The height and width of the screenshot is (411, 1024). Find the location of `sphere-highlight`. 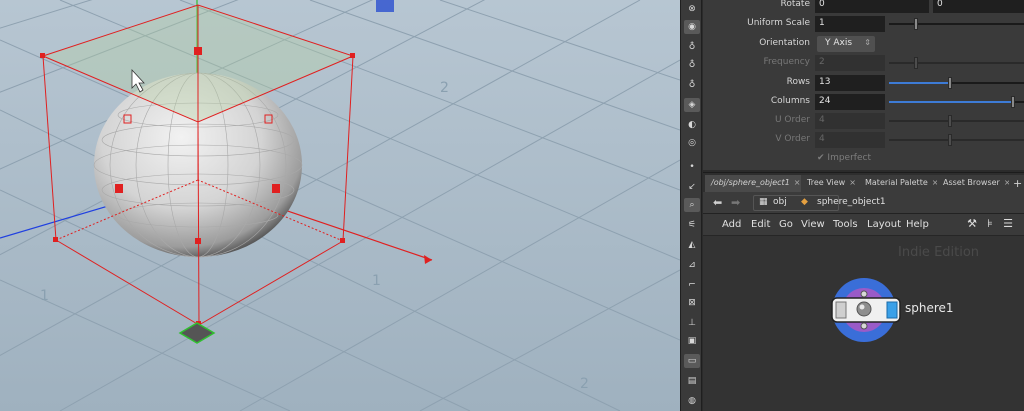

sphere-highlight is located at coordinates (862, 307).